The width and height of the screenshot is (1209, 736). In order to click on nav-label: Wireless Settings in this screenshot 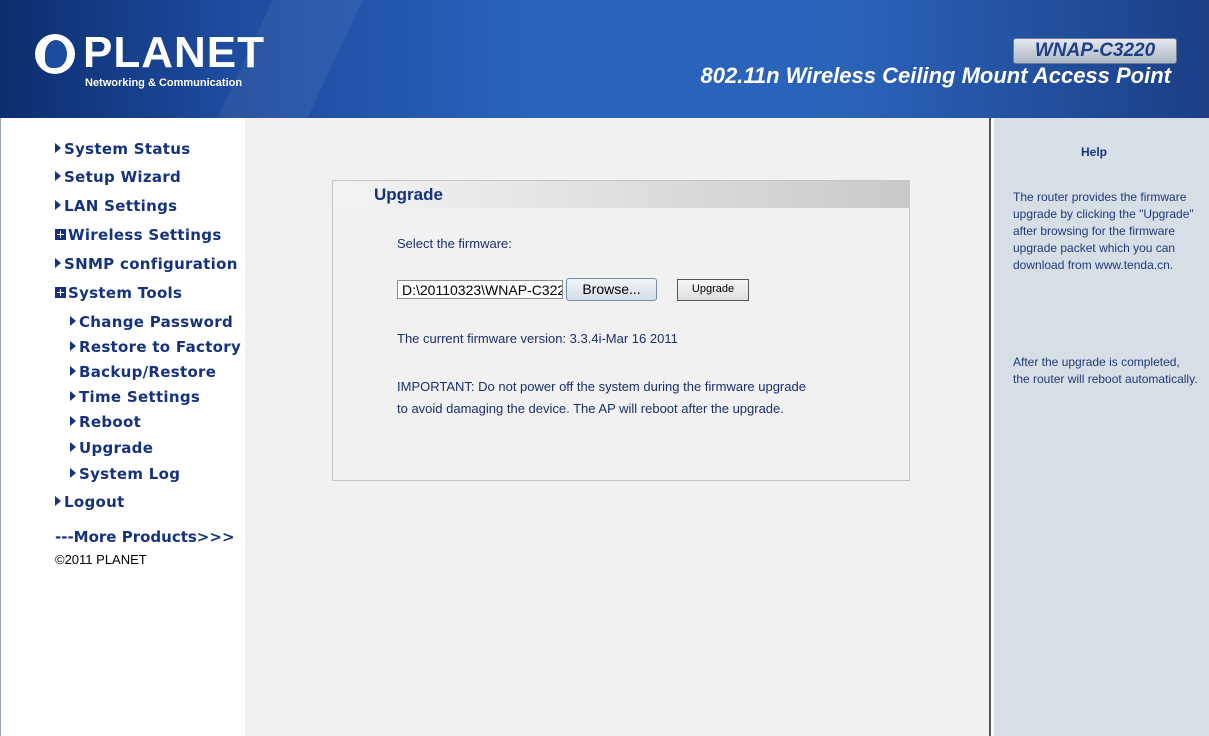, I will do `click(145, 235)`.